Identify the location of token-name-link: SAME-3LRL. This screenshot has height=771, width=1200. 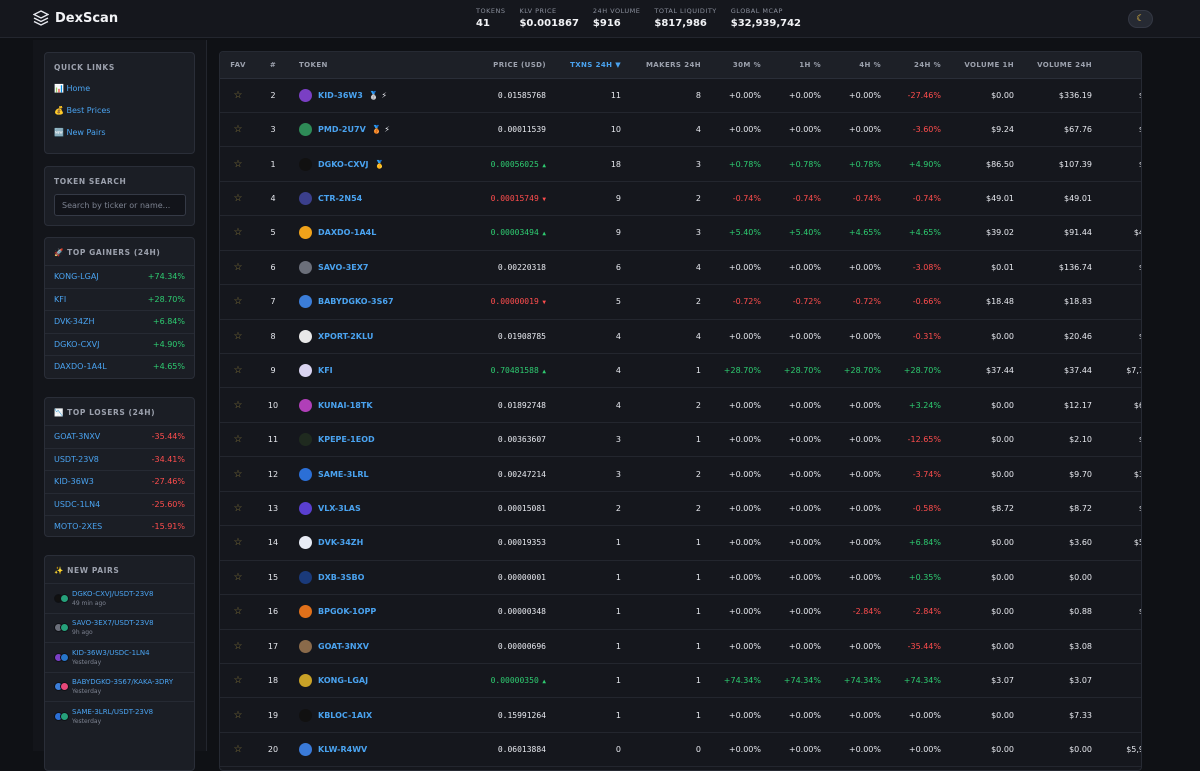
(343, 474).